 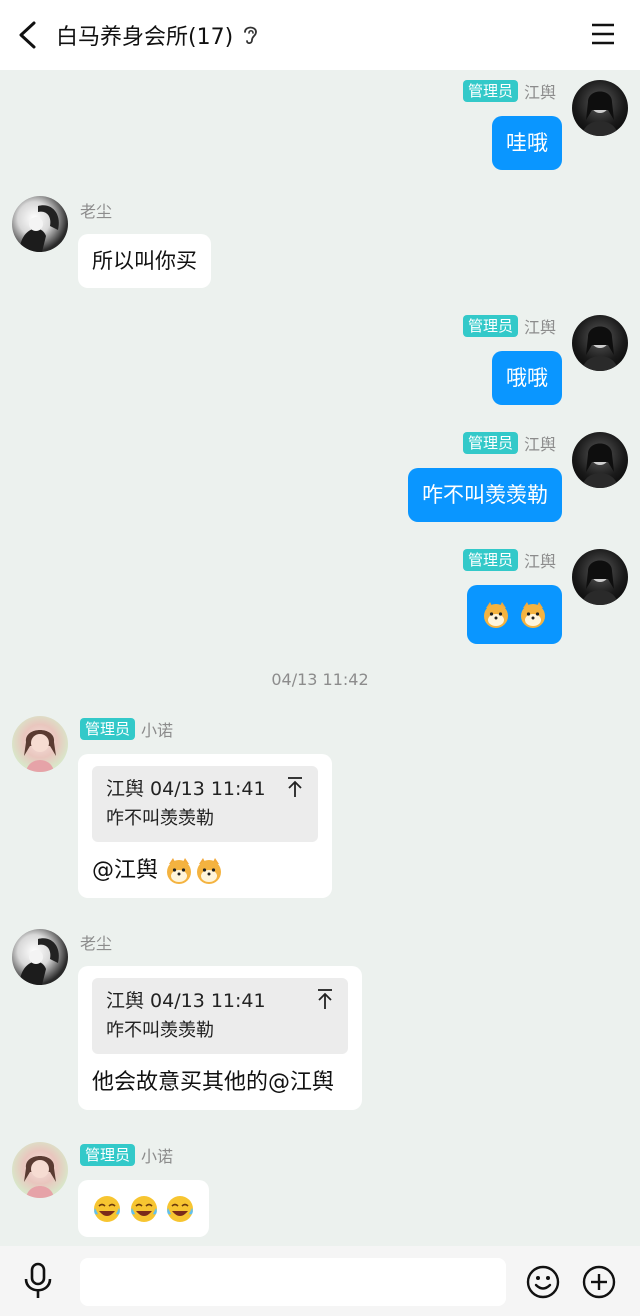 I want to click on message-bubble: 哇哦, so click(x=527, y=143).